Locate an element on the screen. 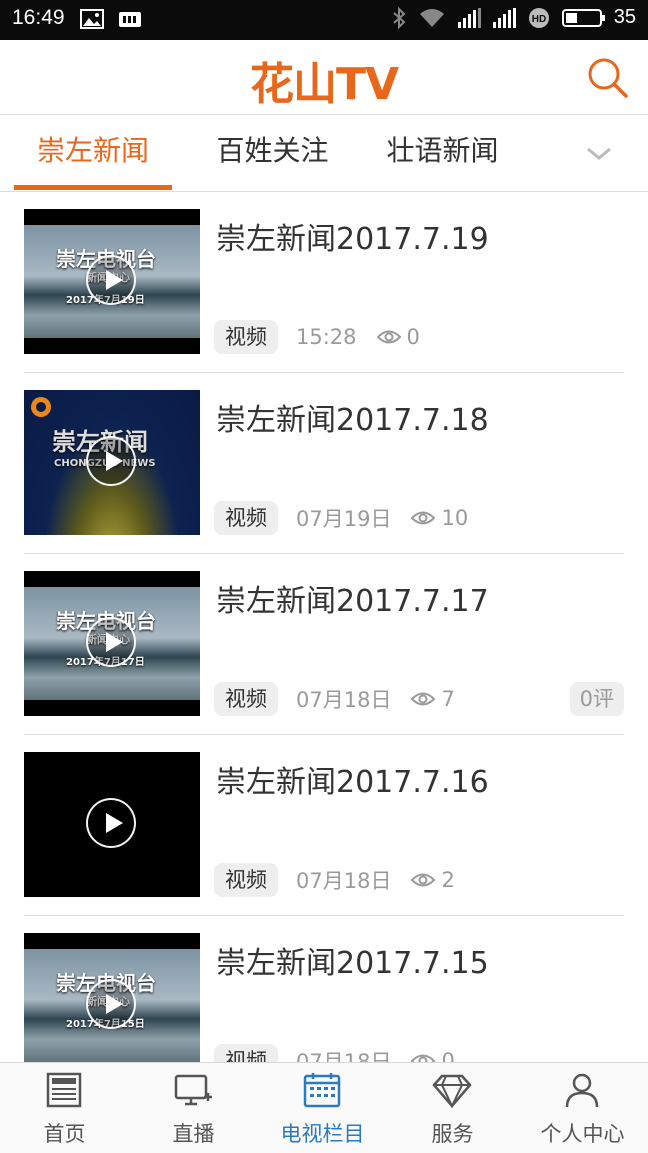  signal-4g-icon is located at coordinates (504, 17).